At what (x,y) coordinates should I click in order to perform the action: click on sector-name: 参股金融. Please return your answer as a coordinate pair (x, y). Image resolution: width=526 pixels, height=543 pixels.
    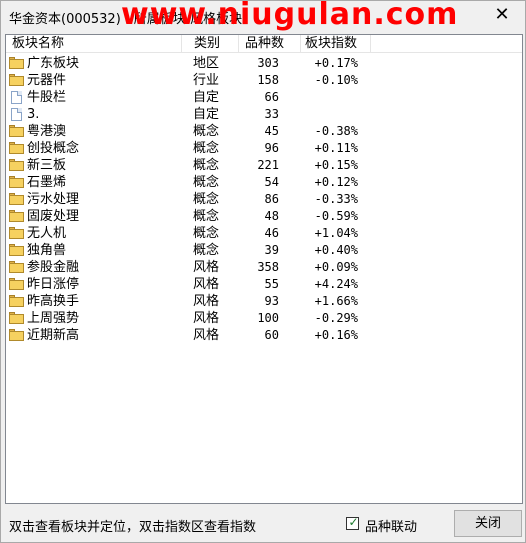
    Looking at the image, I should click on (53, 267).